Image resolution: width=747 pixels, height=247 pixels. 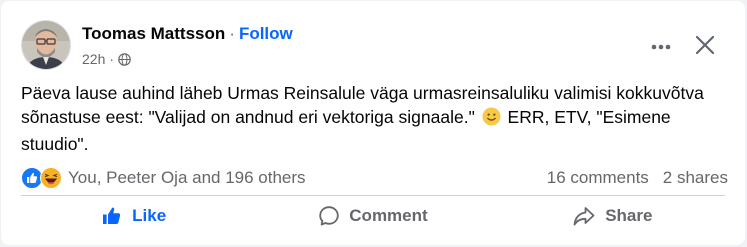 I want to click on close-button, so click(x=705, y=45).